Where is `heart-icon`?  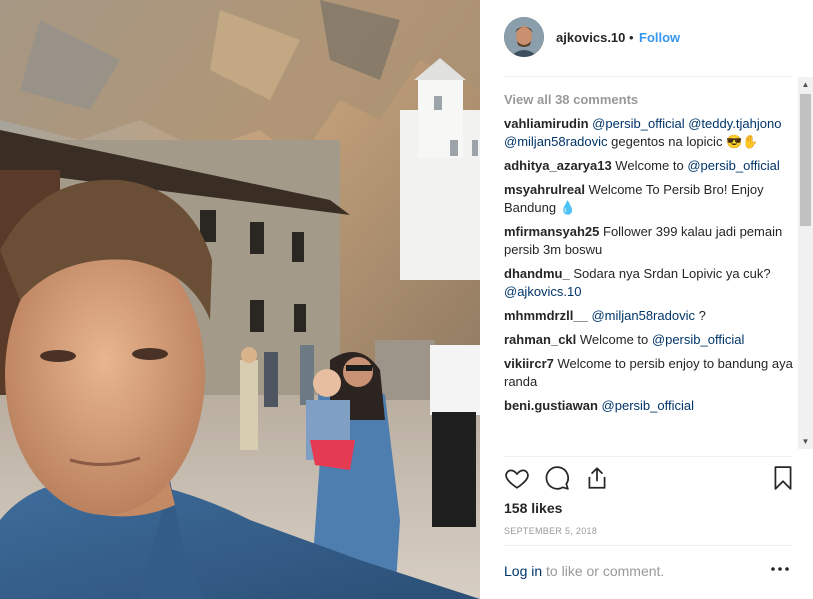
heart-icon is located at coordinates (517, 478).